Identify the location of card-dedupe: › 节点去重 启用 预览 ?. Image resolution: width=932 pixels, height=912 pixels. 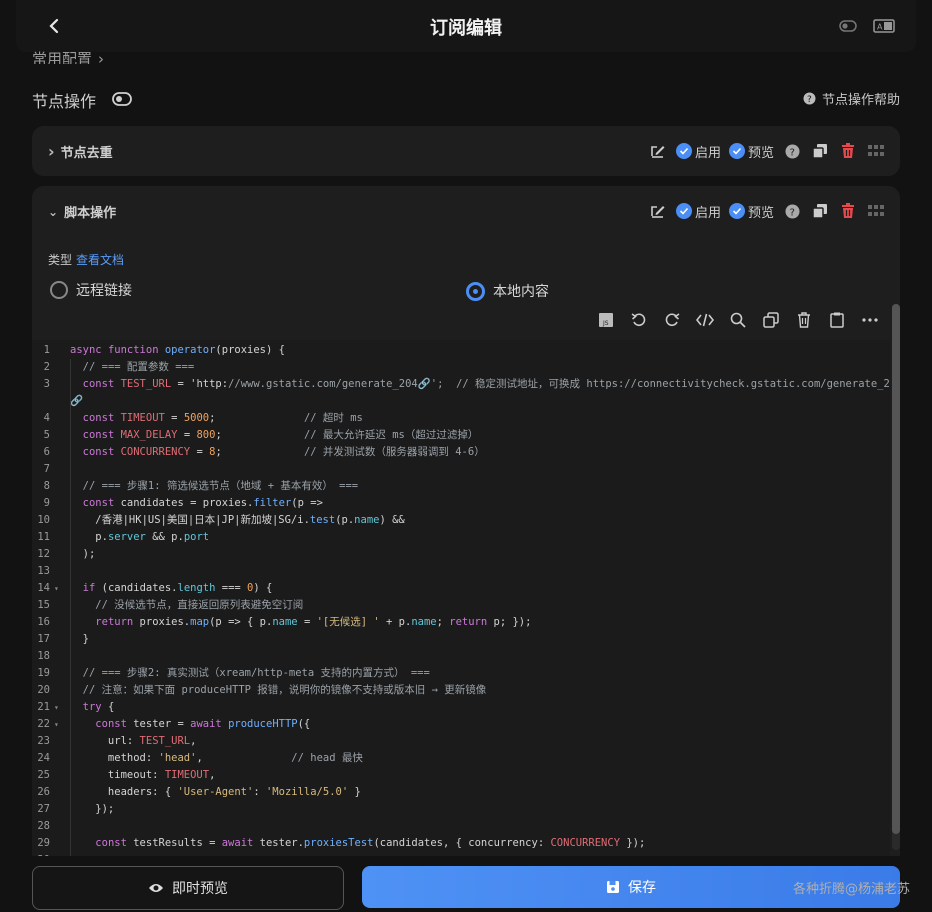
(466, 151).